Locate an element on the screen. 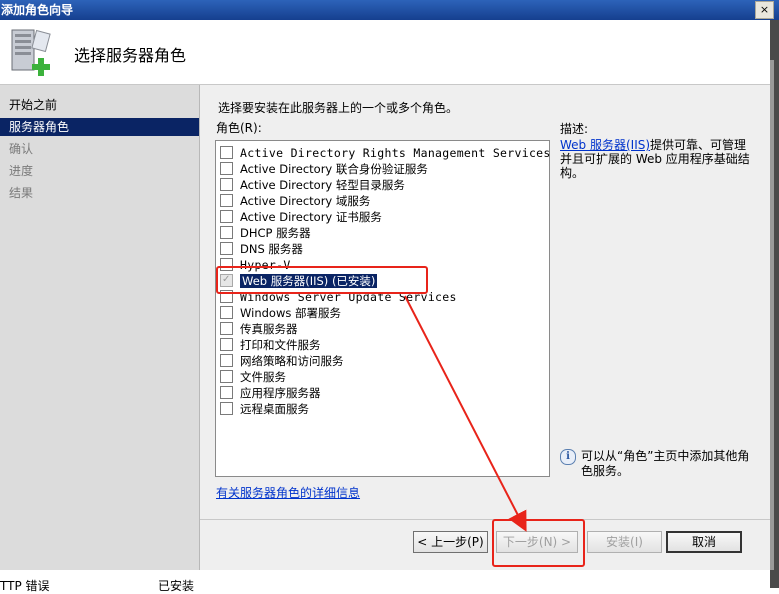 This screenshot has height=594, width=779. nav-step-confirm: 确认 is located at coordinates (21, 149).